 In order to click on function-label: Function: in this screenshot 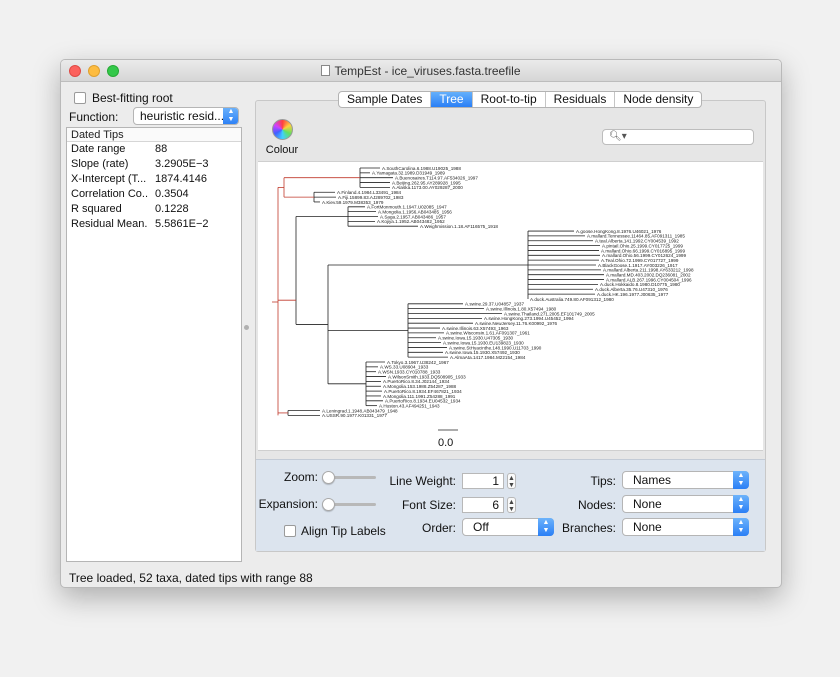, I will do `click(94, 117)`.